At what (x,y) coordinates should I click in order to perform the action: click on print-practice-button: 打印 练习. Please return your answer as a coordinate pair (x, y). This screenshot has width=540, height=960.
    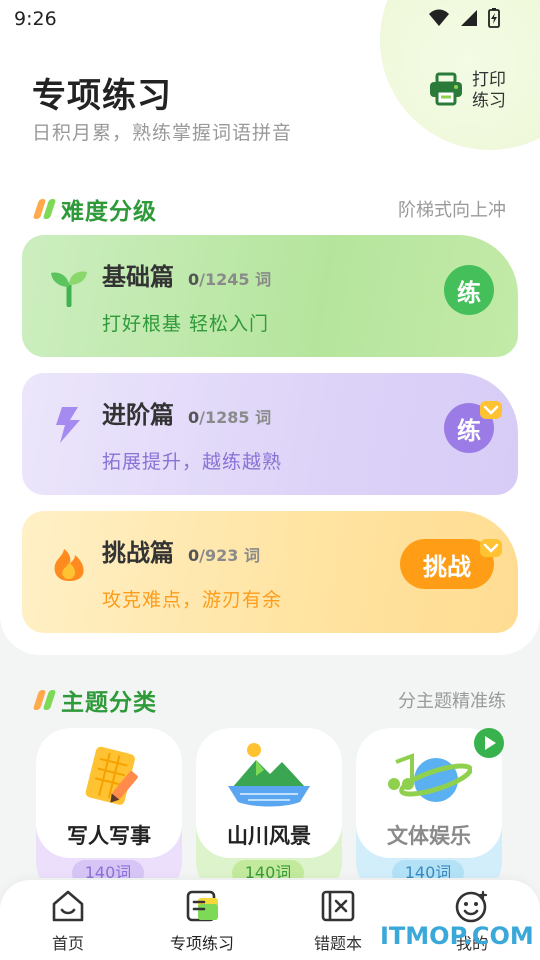
    Looking at the image, I should click on (470, 91).